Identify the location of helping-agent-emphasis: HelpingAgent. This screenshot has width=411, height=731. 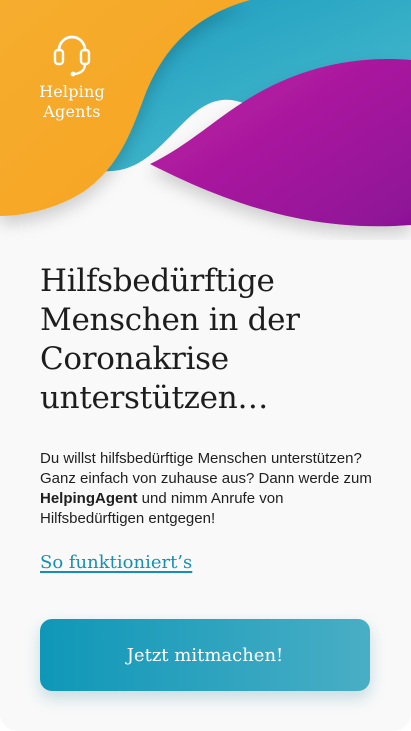
(89, 498).